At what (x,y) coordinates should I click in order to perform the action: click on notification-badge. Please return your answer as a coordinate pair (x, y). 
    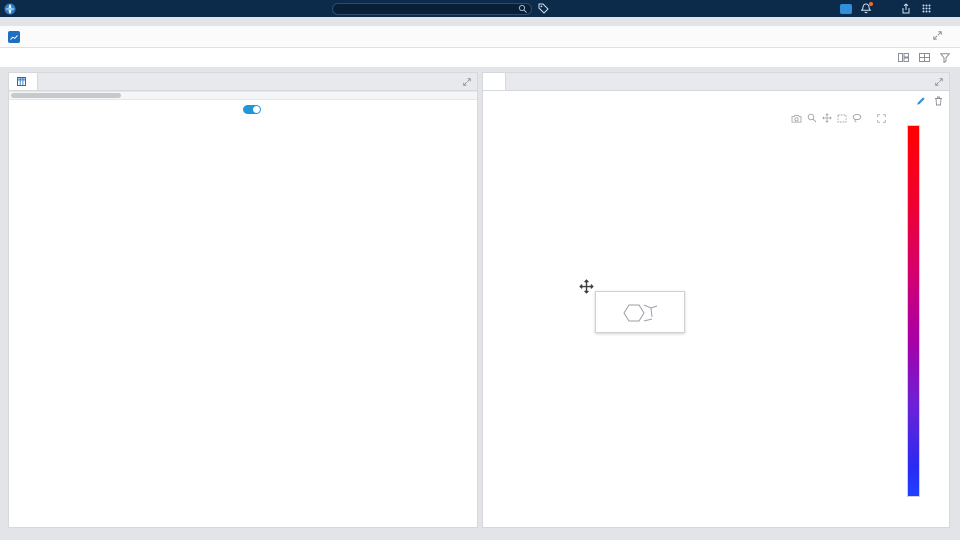
    Looking at the image, I should click on (871, 3).